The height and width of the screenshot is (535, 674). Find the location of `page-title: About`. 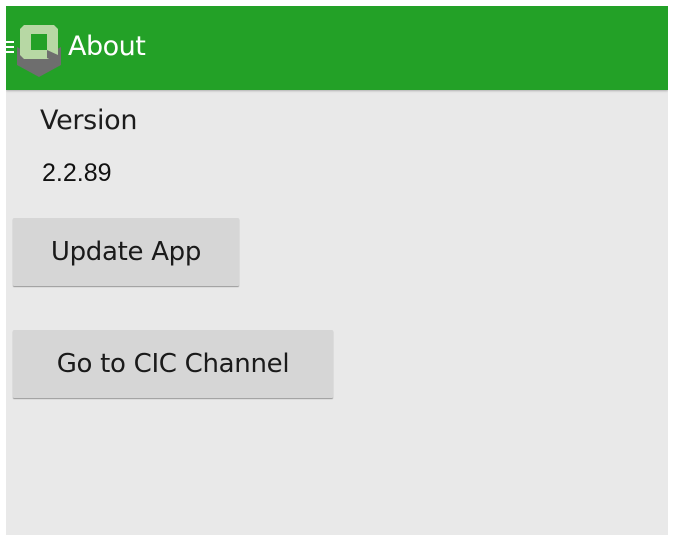

page-title: About is located at coordinates (107, 46).